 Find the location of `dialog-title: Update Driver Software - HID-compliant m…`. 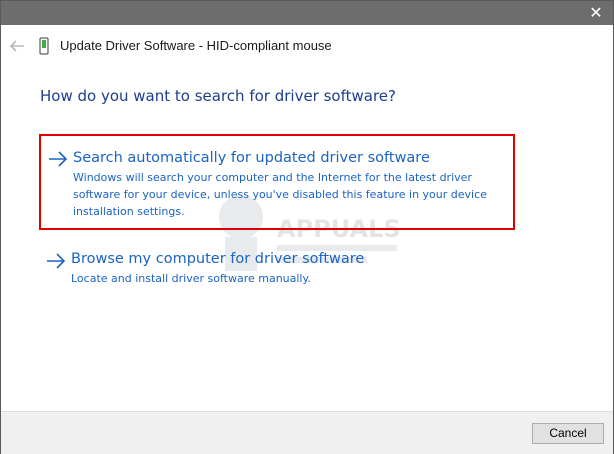

dialog-title: Update Driver Software - HID-compliant m… is located at coordinates (196, 45).